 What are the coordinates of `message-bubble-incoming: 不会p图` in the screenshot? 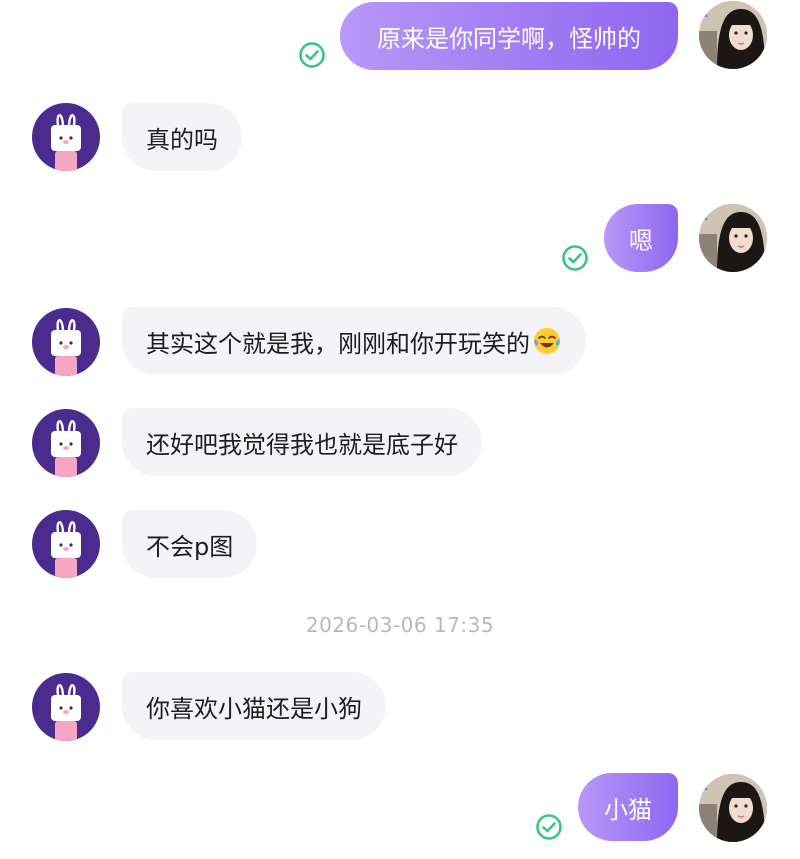 It's located at (190, 544).